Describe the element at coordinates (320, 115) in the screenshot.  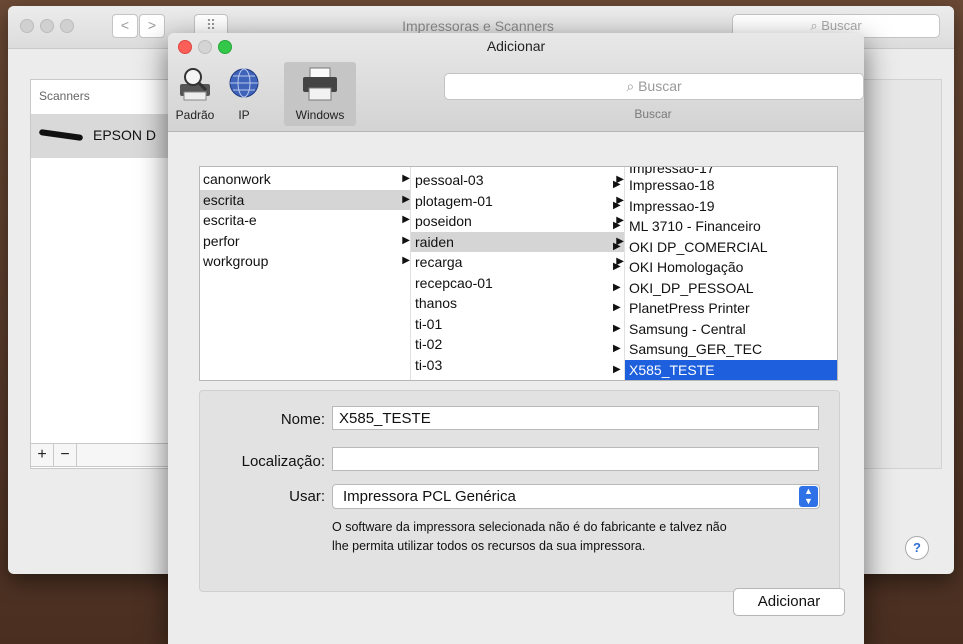
I see `toolbar-label-windows: Windows` at that location.